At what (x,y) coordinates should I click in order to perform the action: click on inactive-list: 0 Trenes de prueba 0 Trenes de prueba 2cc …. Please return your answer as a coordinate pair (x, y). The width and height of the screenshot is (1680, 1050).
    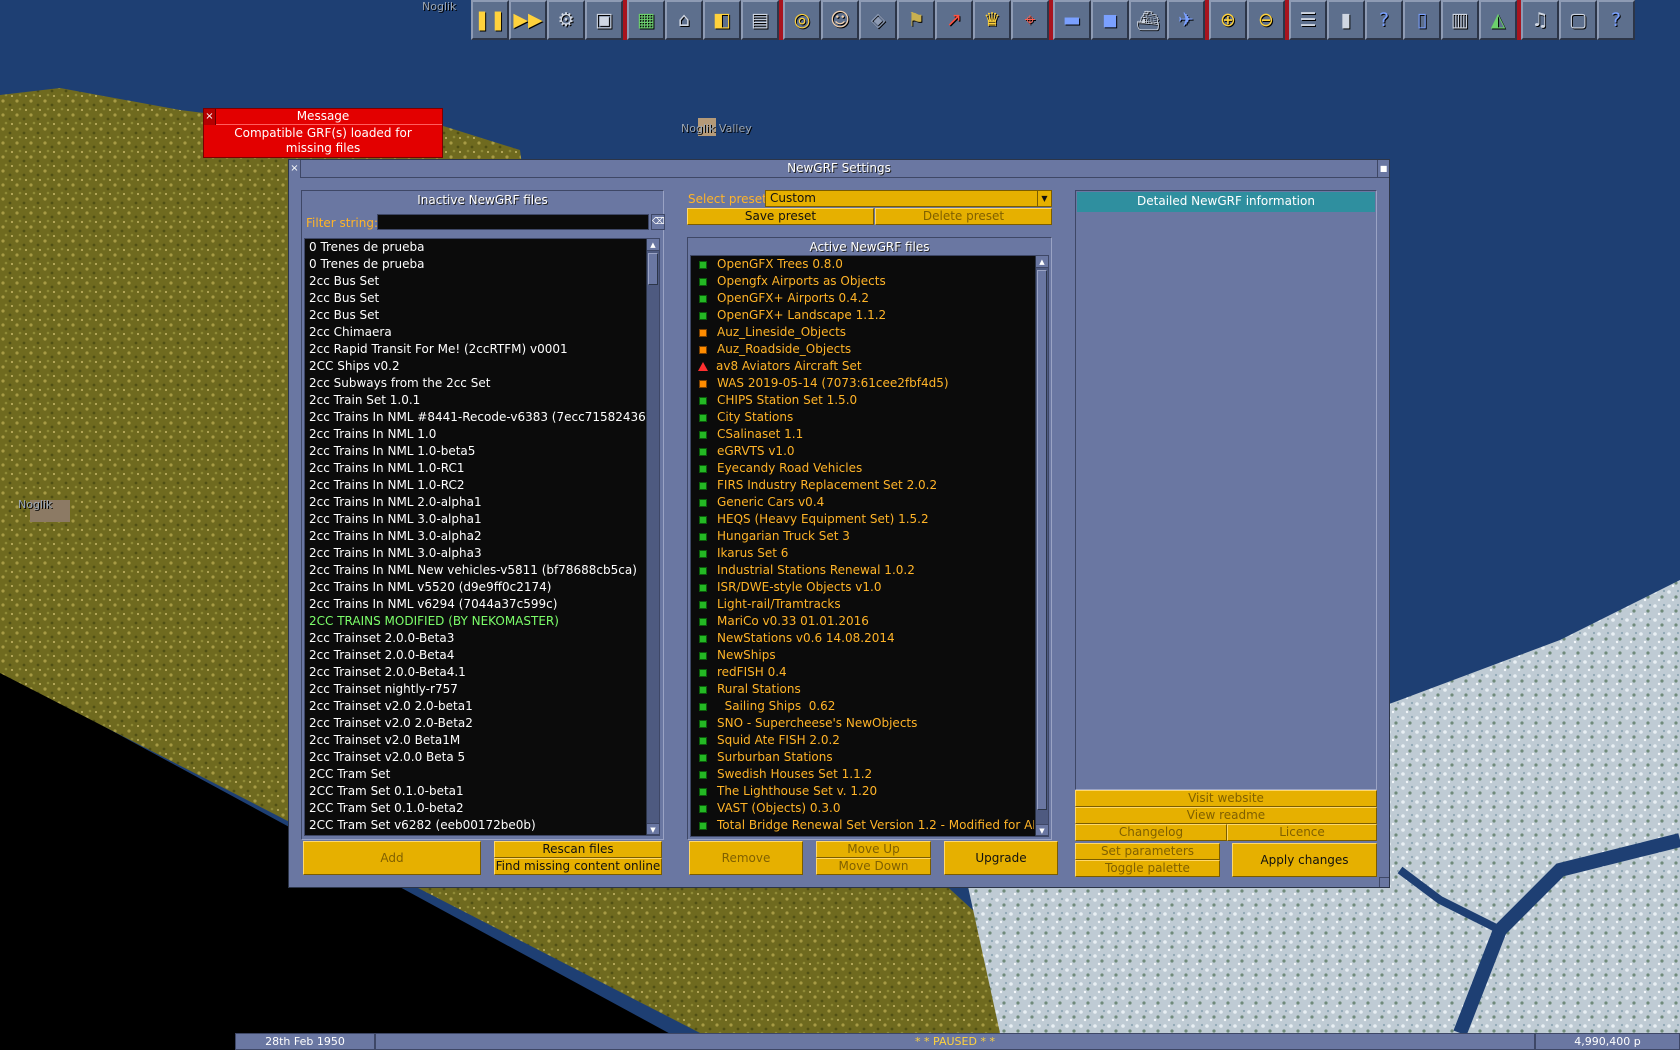
    Looking at the image, I should click on (482, 537).